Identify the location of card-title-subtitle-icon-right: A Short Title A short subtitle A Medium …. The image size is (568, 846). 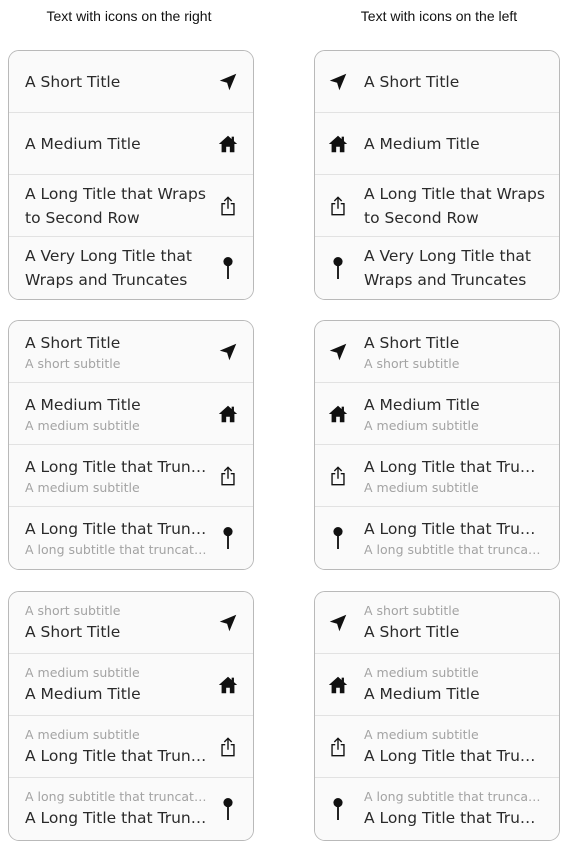
(131, 445).